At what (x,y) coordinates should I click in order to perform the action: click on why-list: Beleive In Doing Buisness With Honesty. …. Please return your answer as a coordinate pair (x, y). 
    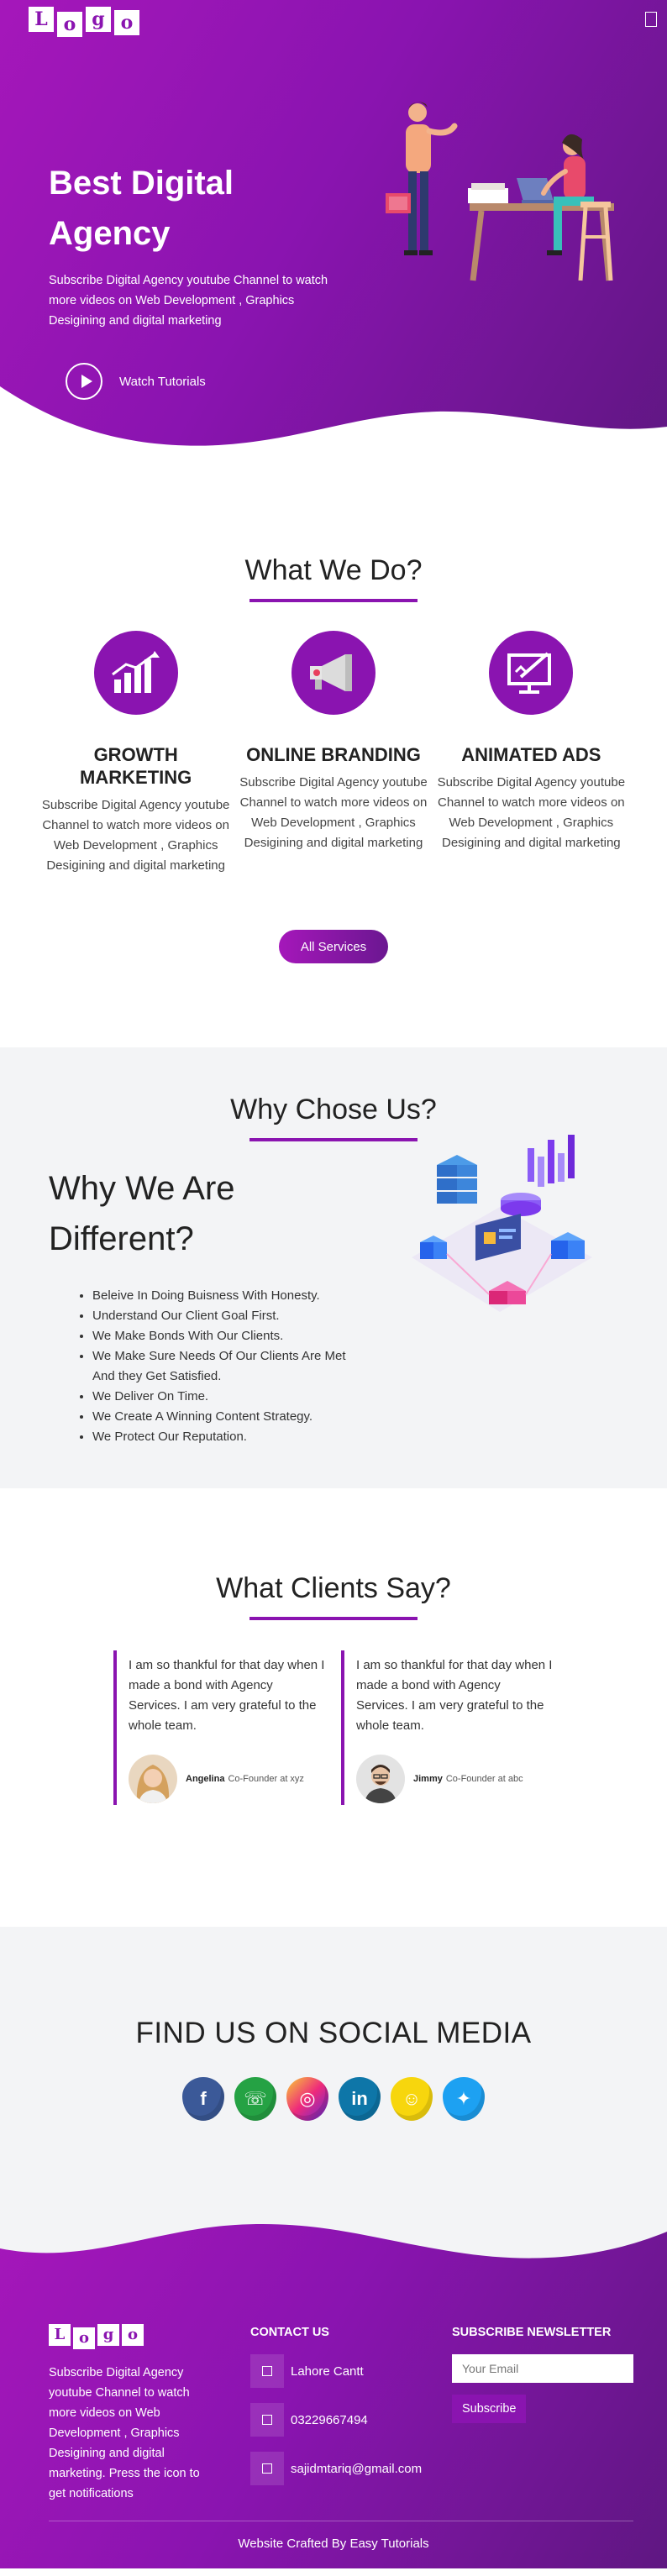
    Looking at the image, I should click on (200, 1366).